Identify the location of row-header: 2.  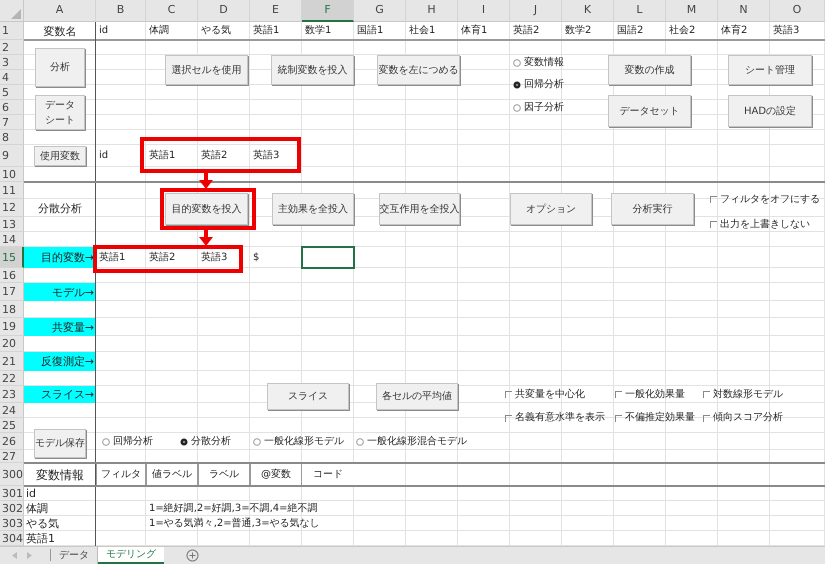
(12, 47).